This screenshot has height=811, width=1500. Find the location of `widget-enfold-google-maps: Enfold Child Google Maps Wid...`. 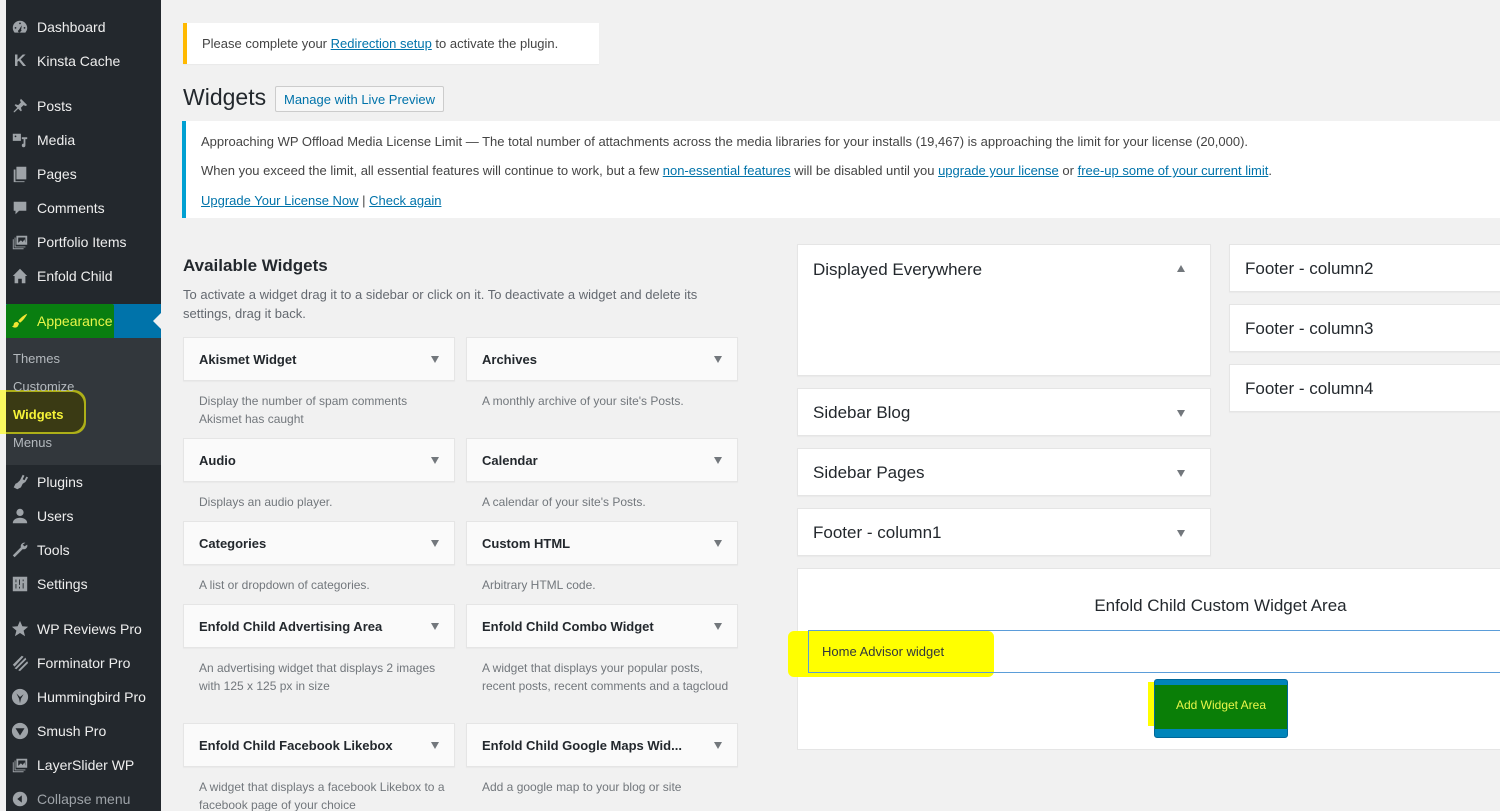

widget-enfold-google-maps: Enfold Child Google Maps Wid... is located at coordinates (602, 745).